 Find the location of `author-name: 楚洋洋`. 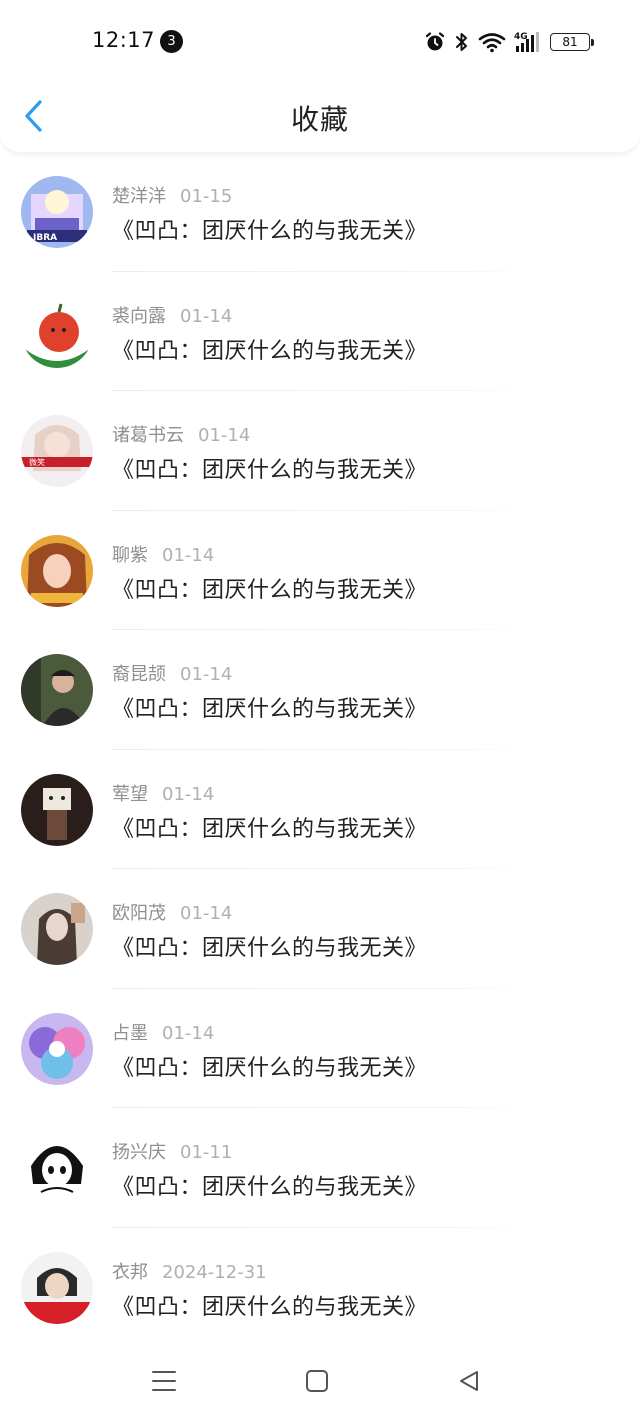

author-name: 楚洋洋 is located at coordinates (139, 196).